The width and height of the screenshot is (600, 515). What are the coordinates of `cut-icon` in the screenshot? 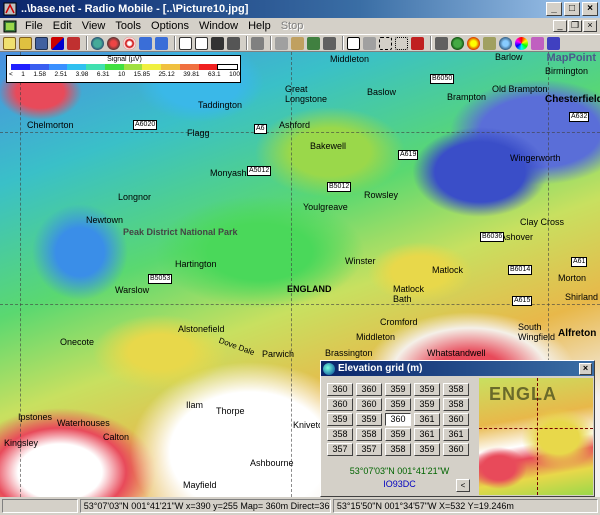 It's located at (73, 43).